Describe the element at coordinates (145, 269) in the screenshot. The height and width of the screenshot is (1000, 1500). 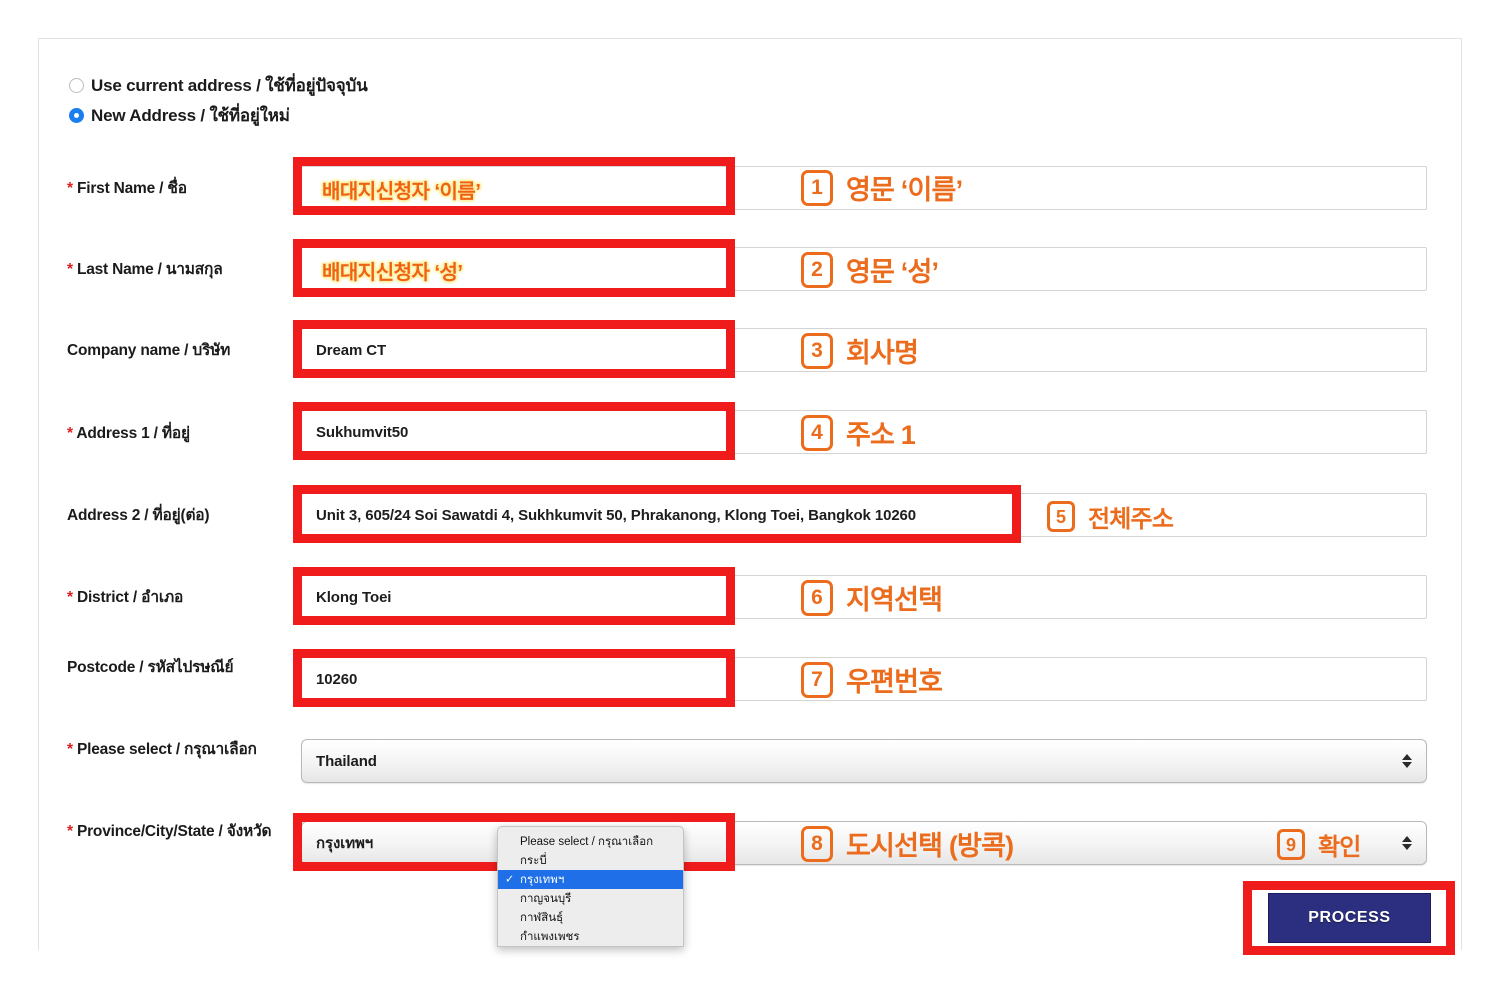
I see `label-last-name: * Last Name / นามสกุล` at that location.